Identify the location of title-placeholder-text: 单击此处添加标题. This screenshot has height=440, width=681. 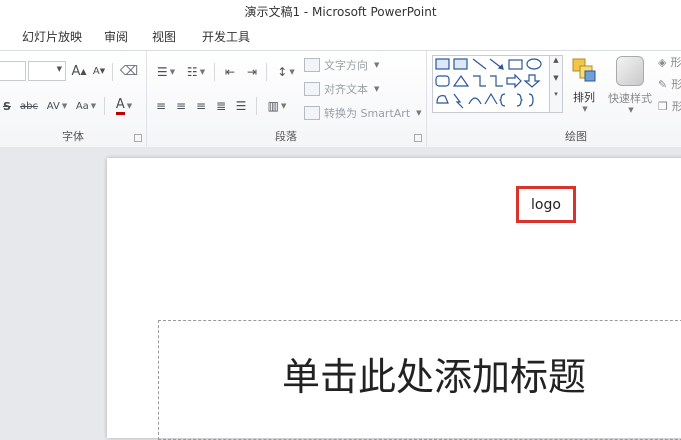
(434, 377).